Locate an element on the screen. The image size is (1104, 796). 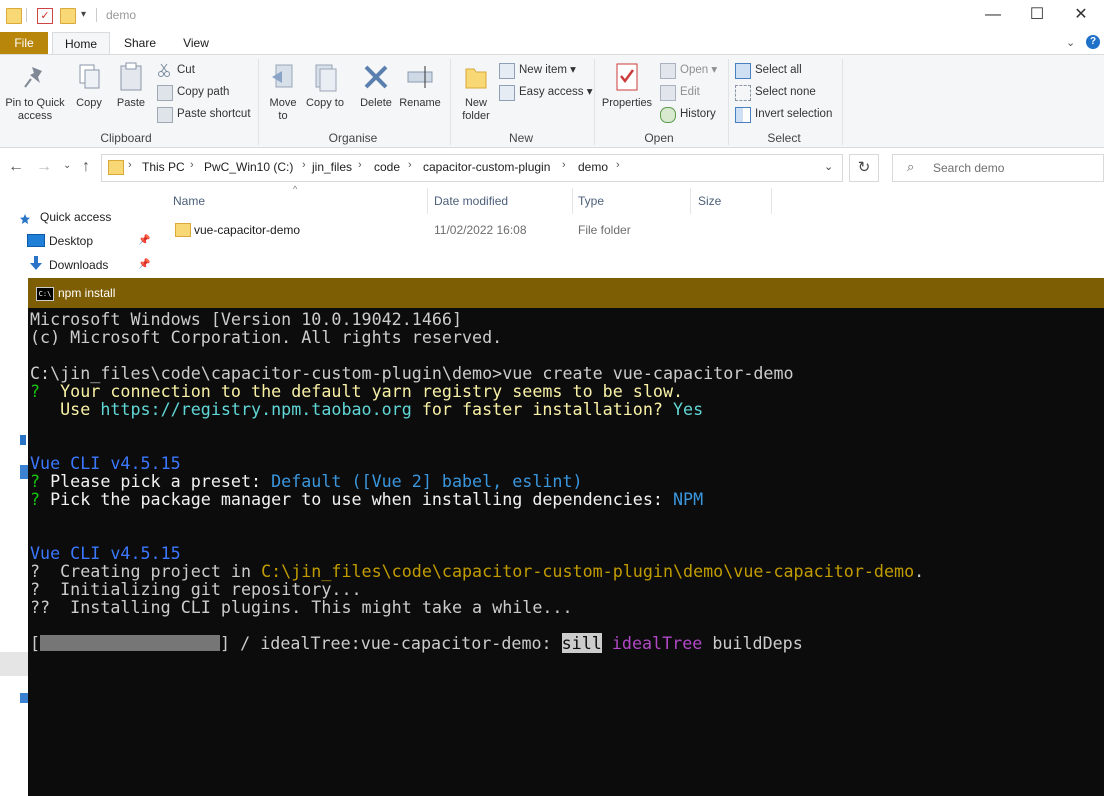
invert-selection-button: Invert selection is located at coordinates (783, 114).